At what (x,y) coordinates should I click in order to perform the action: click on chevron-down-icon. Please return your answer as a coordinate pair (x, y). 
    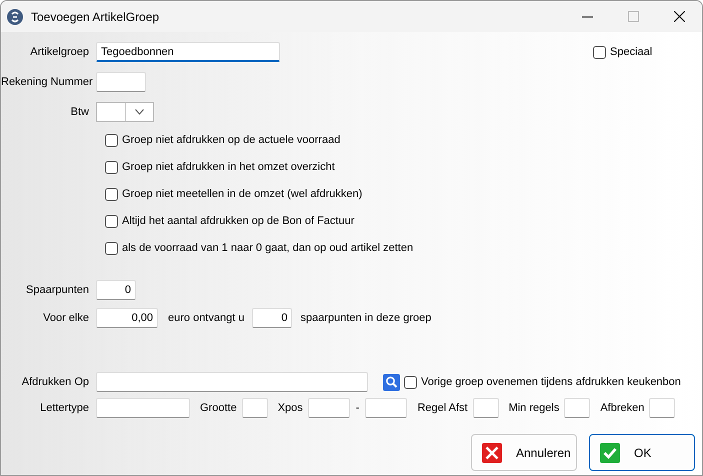
    Looking at the image, I should click on (139, 112).